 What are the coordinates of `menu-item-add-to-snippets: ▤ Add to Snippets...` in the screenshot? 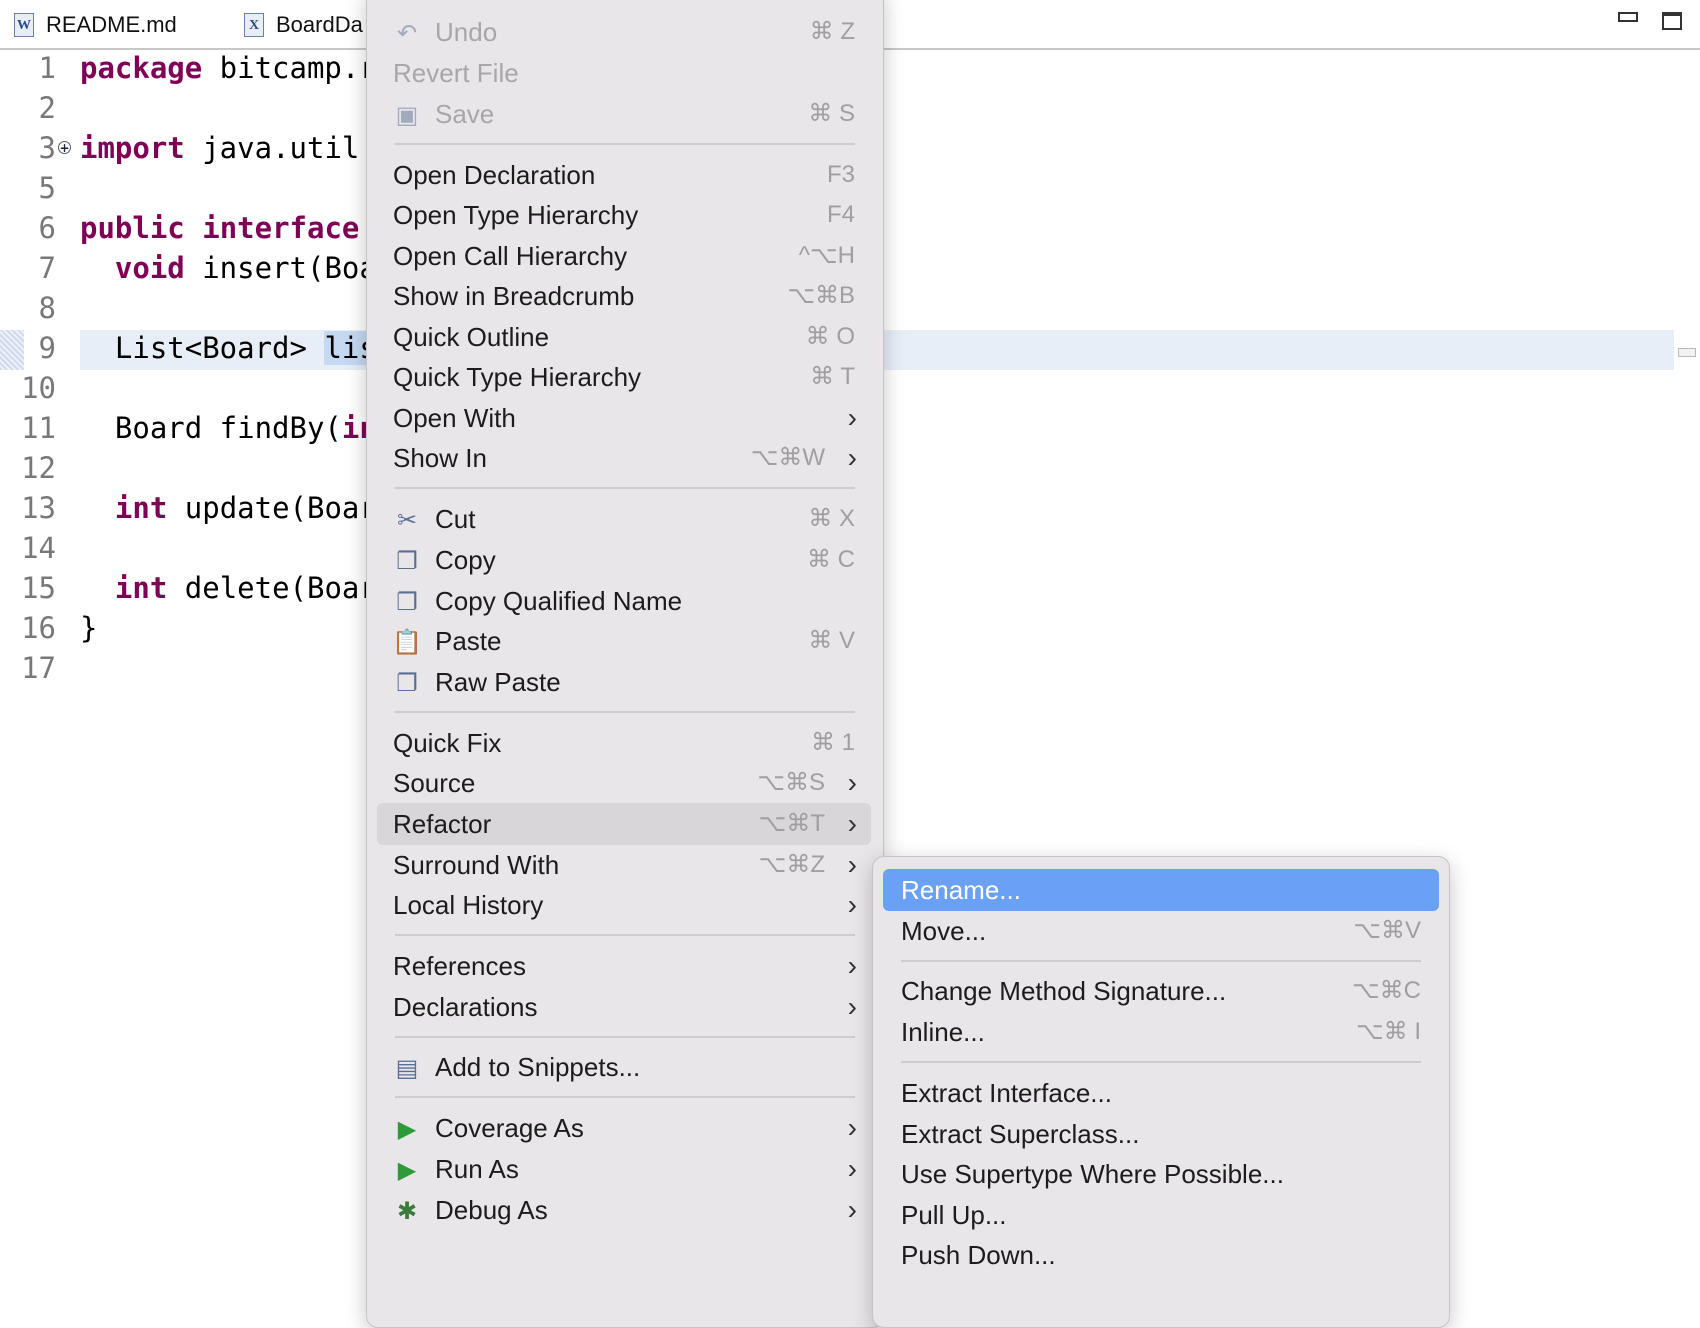 It's located at (624, 1067).